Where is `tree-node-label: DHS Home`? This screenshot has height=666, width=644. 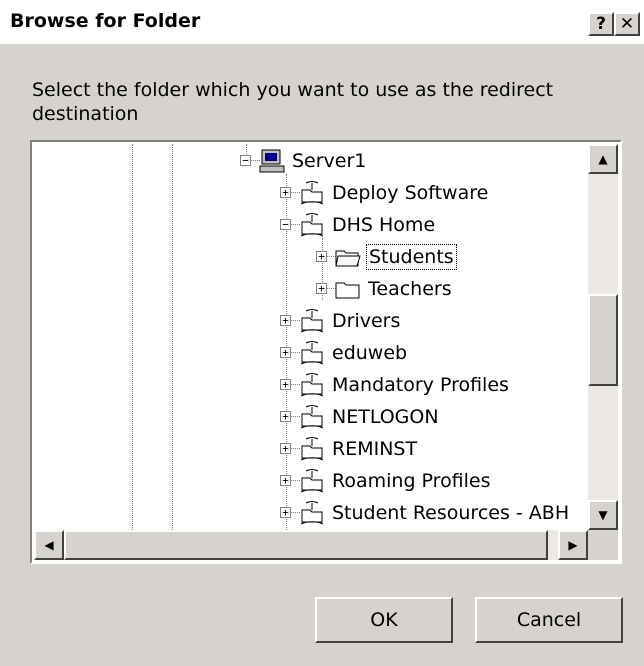
tree-node-label: DHS Home is located at coordinates (384, 225).